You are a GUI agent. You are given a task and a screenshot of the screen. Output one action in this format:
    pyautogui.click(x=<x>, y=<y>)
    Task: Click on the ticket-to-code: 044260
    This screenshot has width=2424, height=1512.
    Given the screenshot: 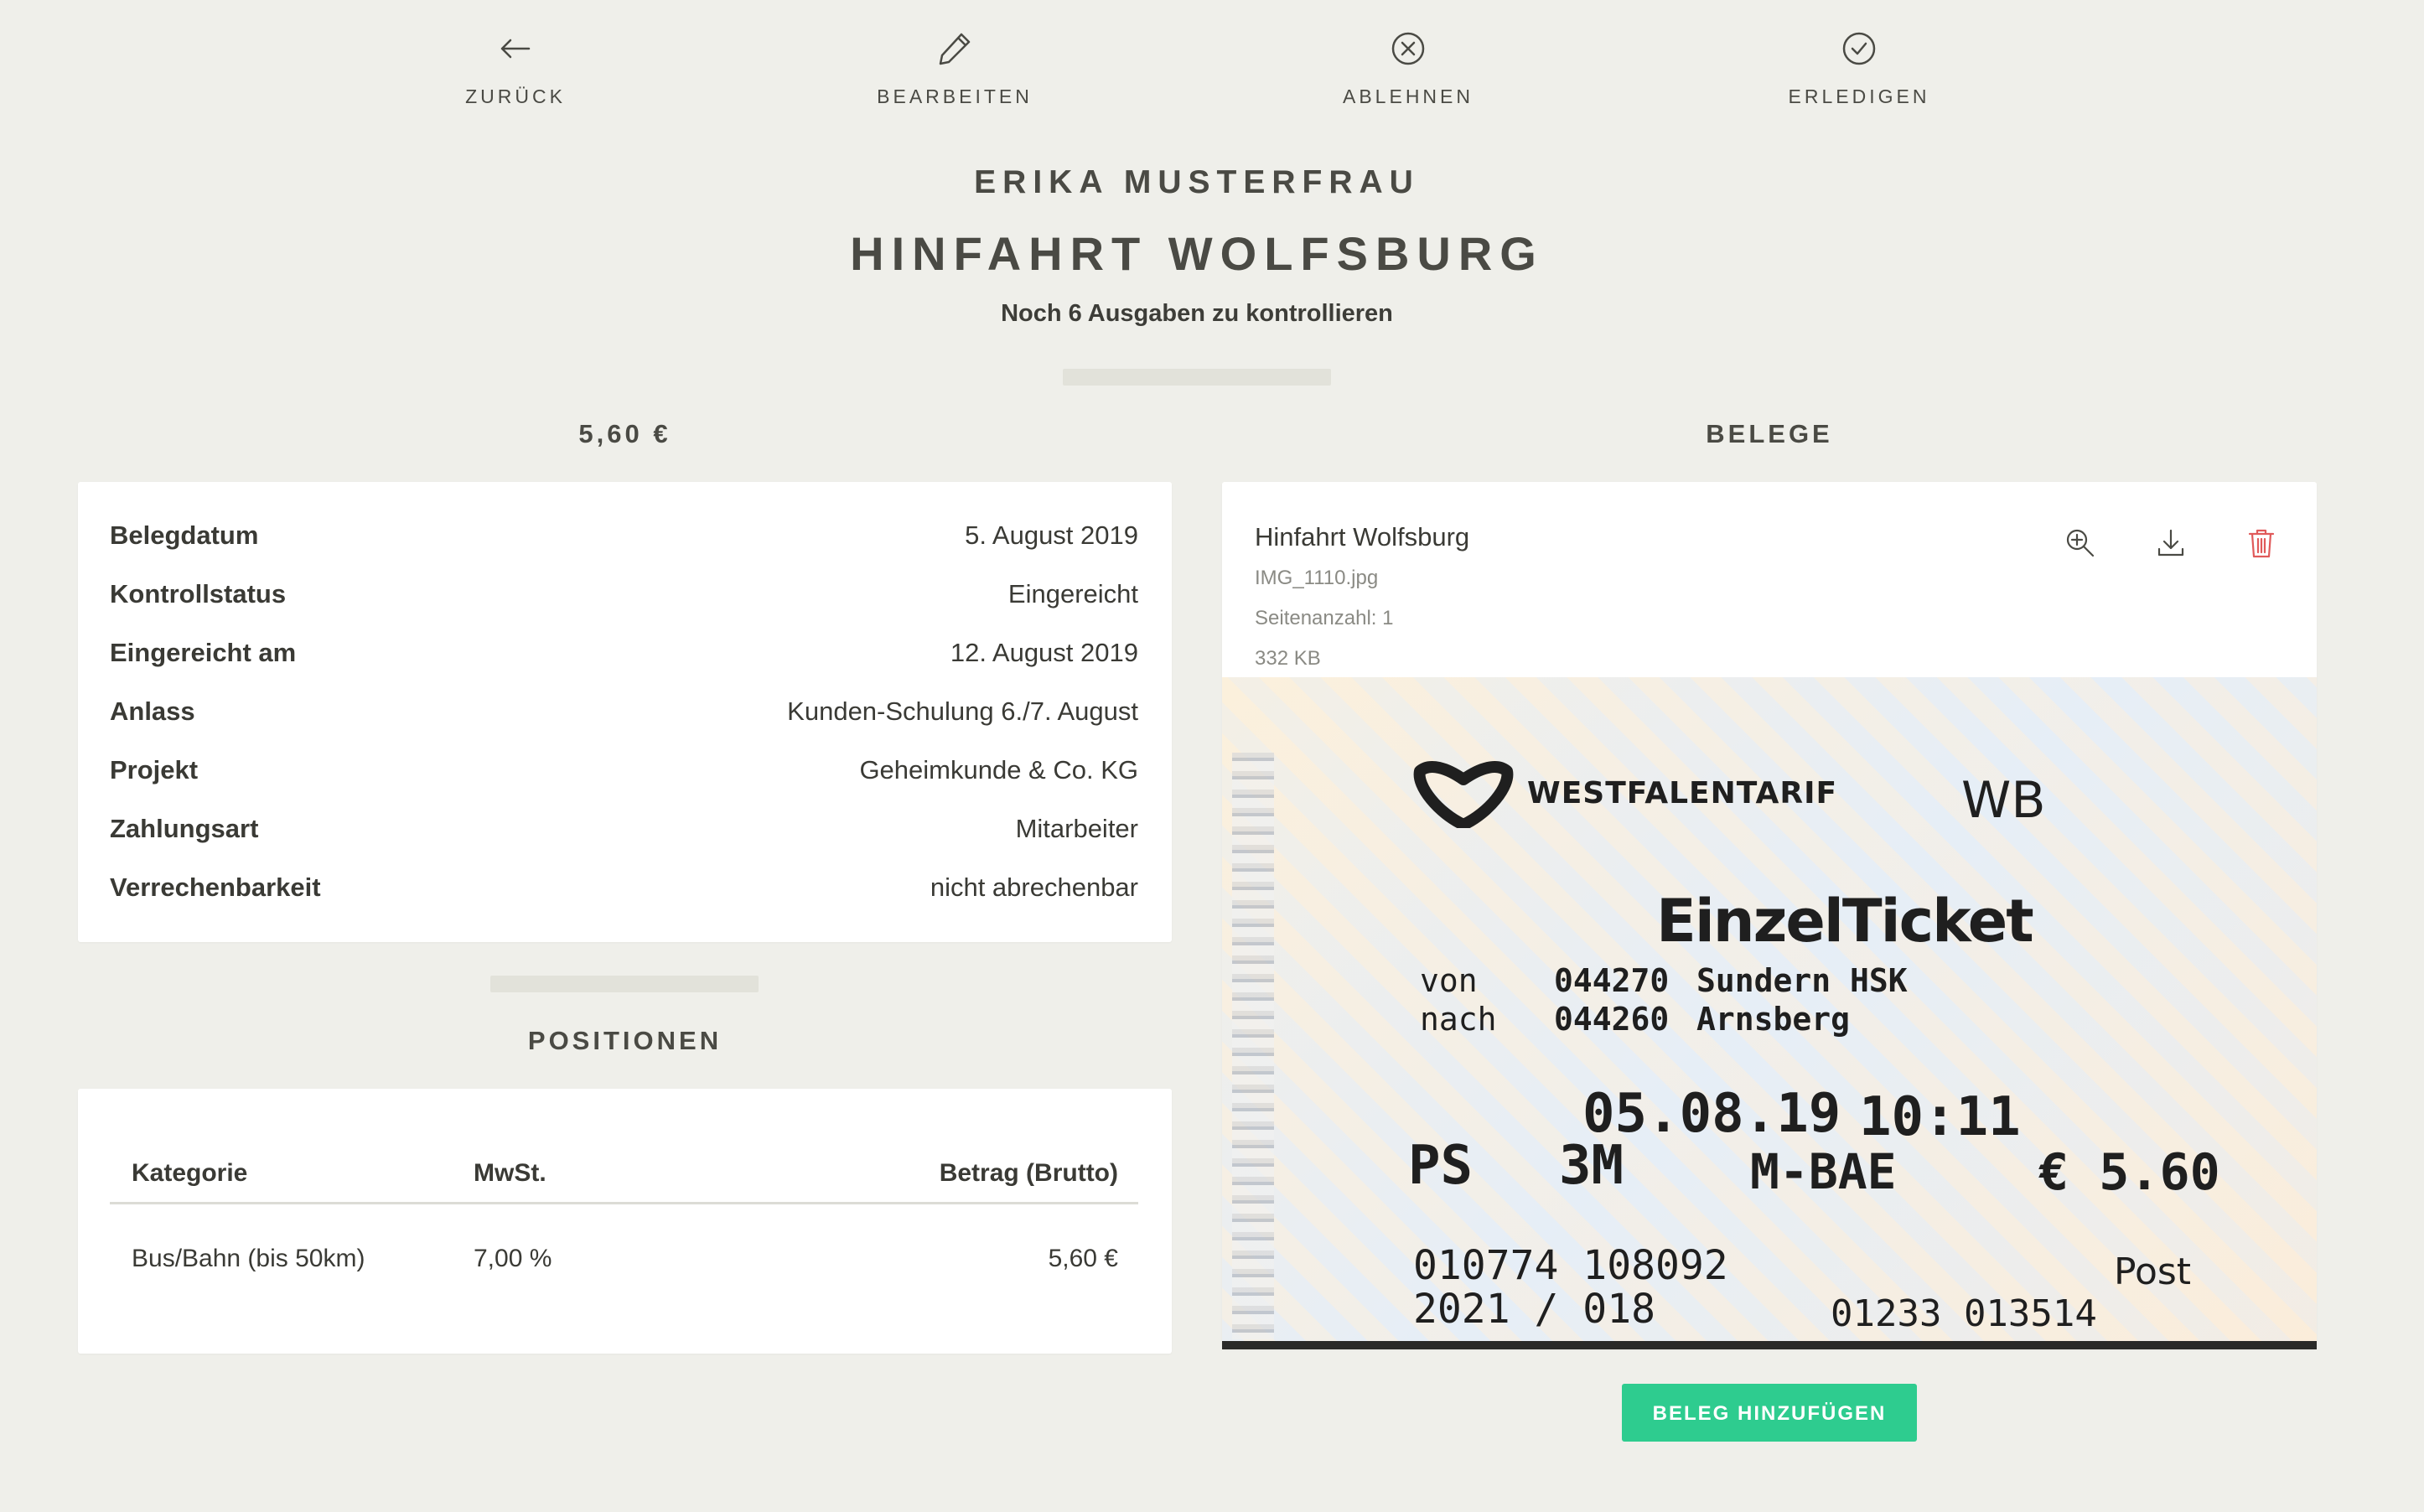 What is the action you would take?
    pyautogui.click(x=1612, y=1019)
    